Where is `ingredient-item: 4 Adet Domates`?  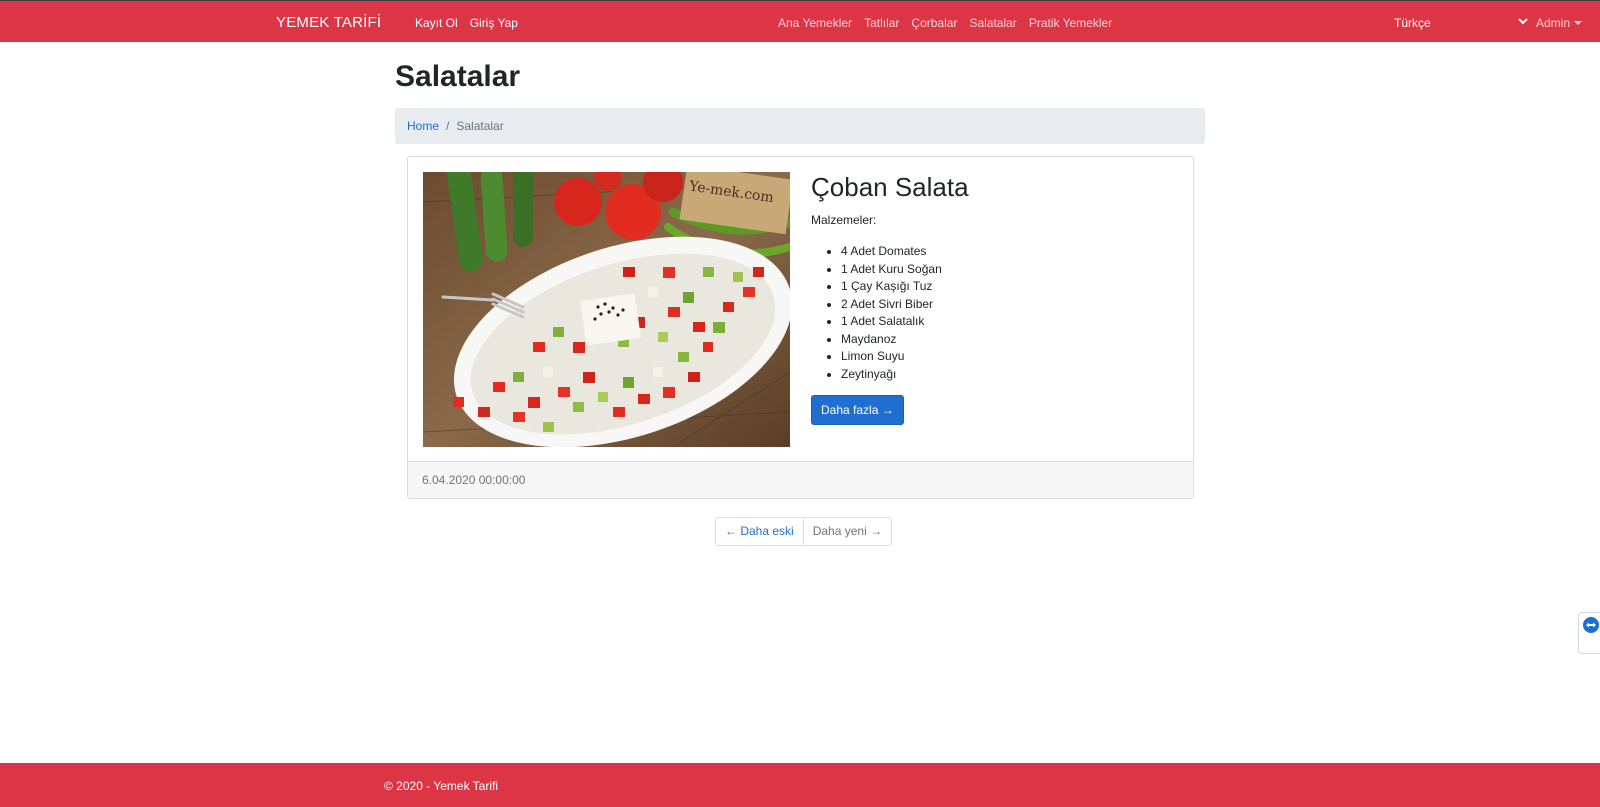 ingredient-item: 4 Adet Domates is located at coordinates (905, 252).